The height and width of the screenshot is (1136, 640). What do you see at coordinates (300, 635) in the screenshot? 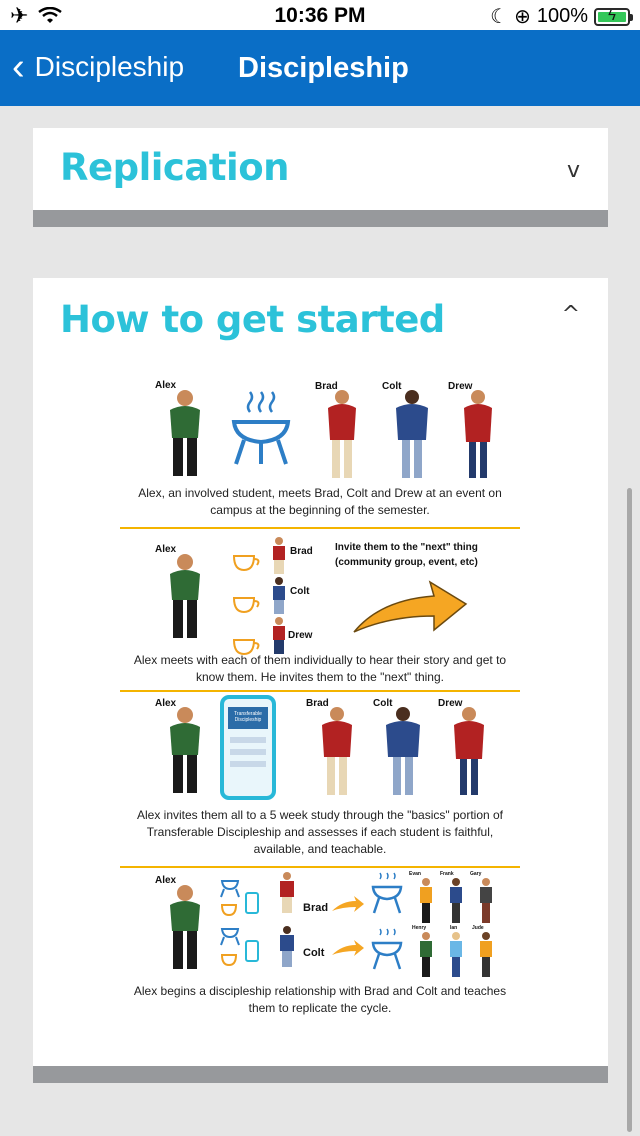
I see `name-label: Drew` at bounding box center [300, 635].